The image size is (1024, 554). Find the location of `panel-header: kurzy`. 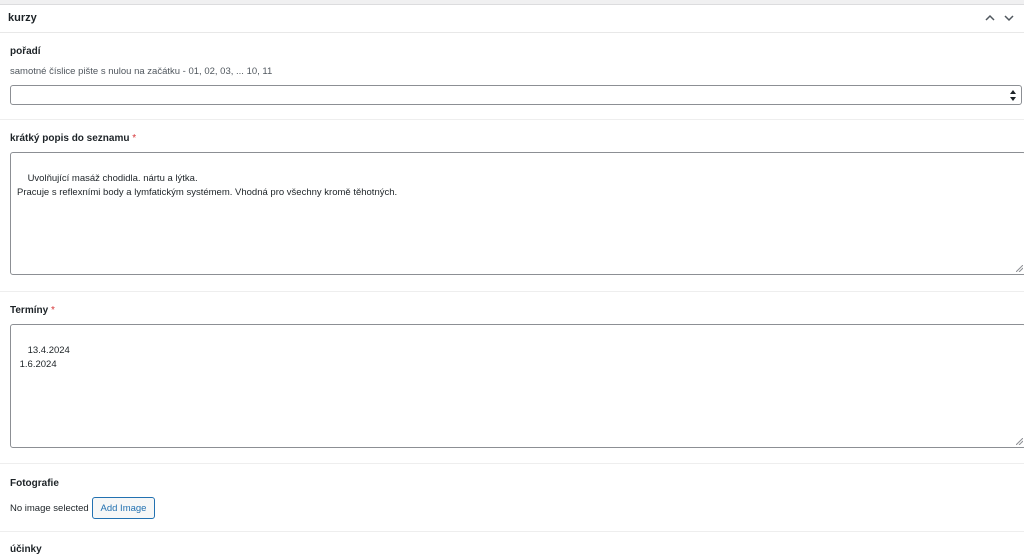

panel-header: kurzy is located at coordinates (512, 19).